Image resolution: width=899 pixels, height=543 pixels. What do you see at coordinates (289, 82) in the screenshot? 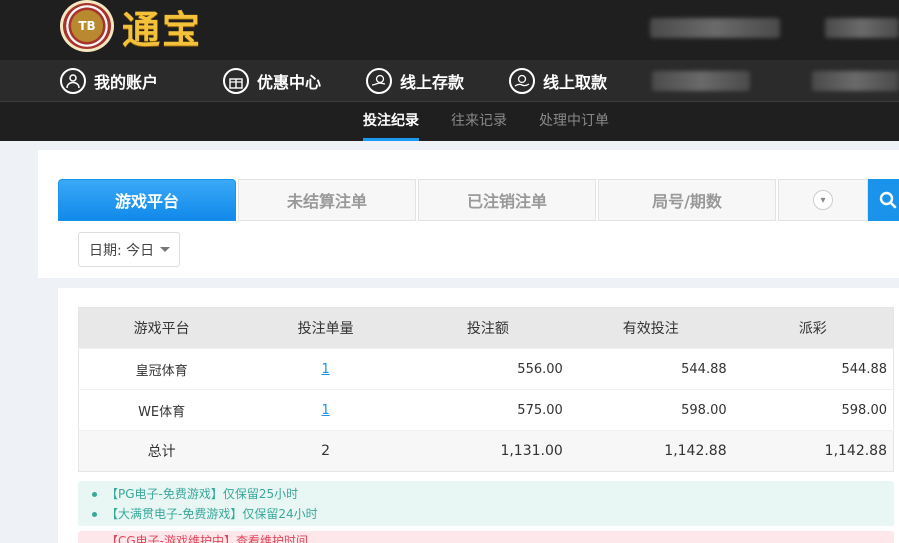
I see `nav-label: 优惠中心` at bounding box center [289, 82].